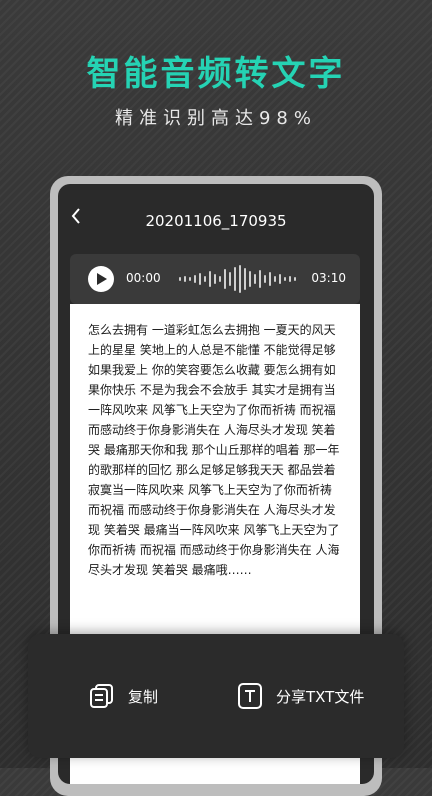 The width and height of the screenshot is (432, 796). What do you see at coordinates (143, 278) in the screenshot?
I see `current-time: 00:00` at bounding box center [143, 278].